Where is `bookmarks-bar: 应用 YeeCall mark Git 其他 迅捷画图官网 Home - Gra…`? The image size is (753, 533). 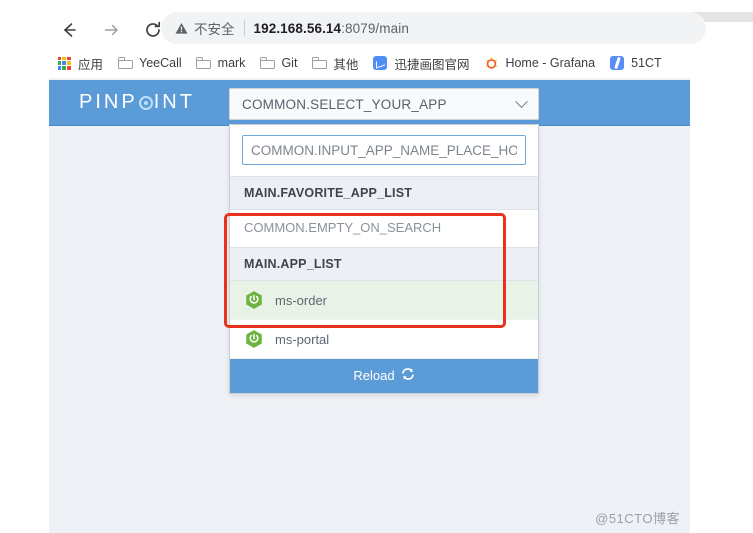 bookmarks-bar: 应用 YeeCall mark Git 其他 迅捷画图官网 Home - Gra… is located at coordinates (376, 63).